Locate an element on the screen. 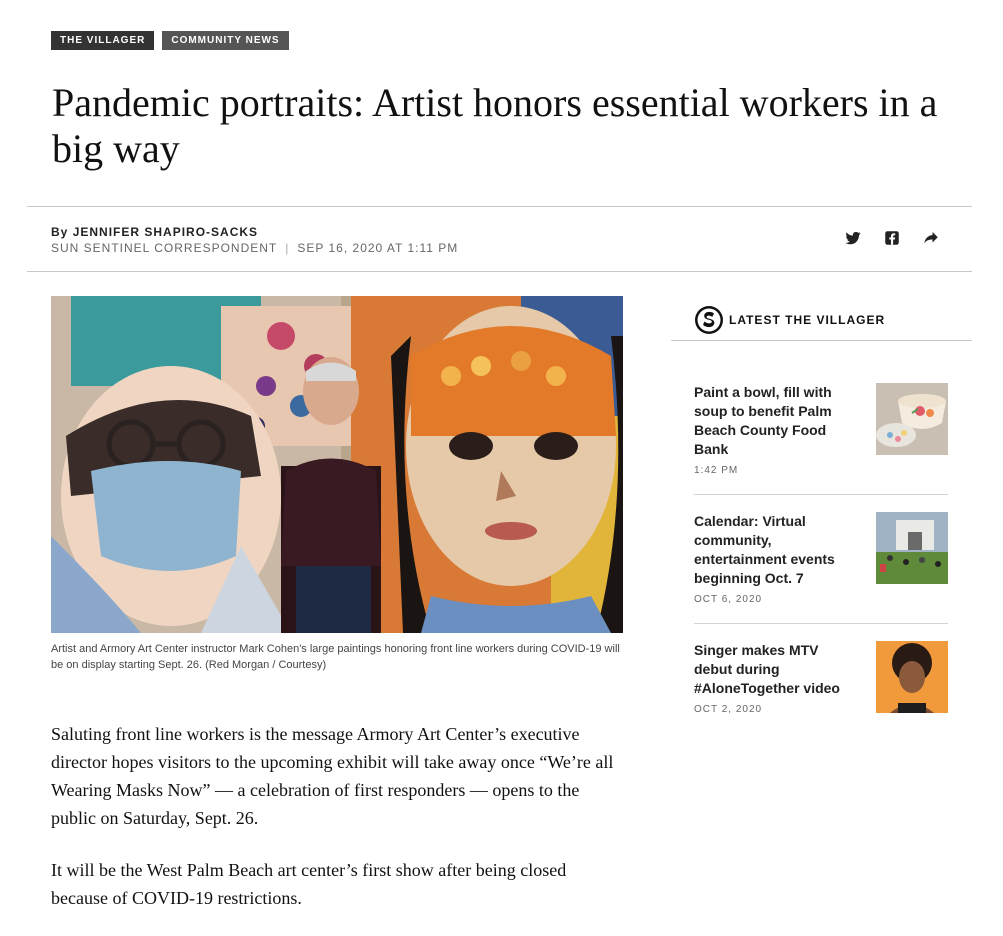 Image resolution: width=1003 pixels, height=936 pixels. section-tags: THE VILLAGER COMMUNITY NEWS is located at coordinates (170, 40).